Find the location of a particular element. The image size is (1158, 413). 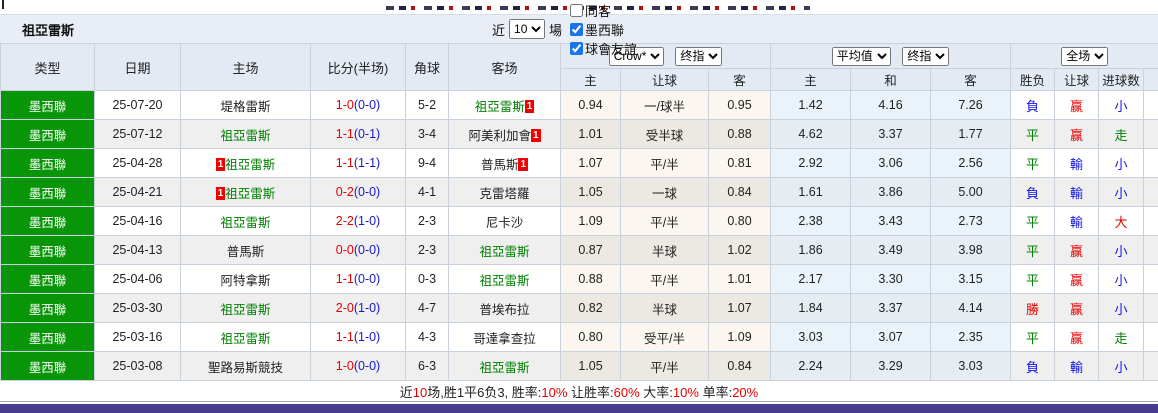

footer-stat-segment: 让胜率: is located at coordinates (590, 392).